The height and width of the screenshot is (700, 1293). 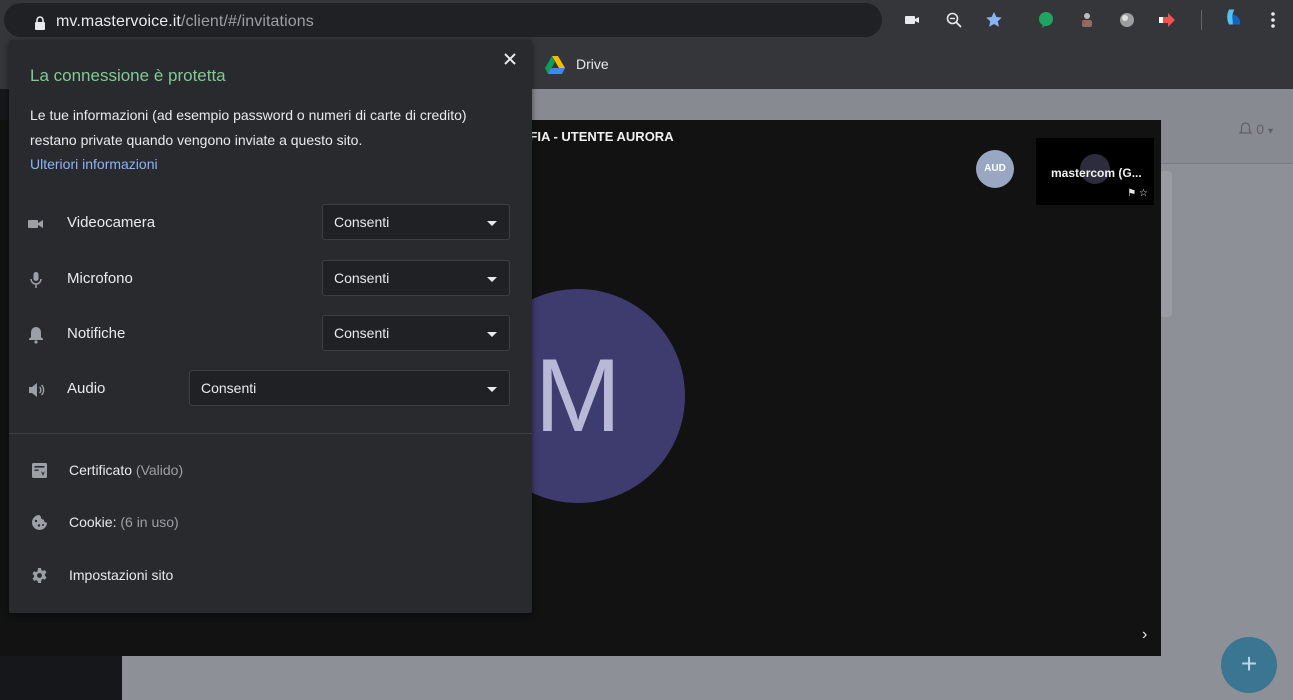 I want to click on permission-select-notifications: Consenti, so click(x=416, y=333).